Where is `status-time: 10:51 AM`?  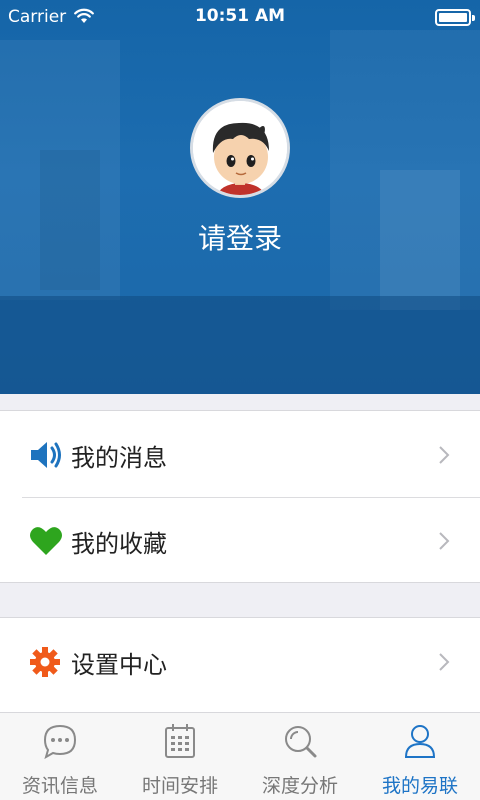 status-time: 10:51 AM is located at coordinates (240, 16).